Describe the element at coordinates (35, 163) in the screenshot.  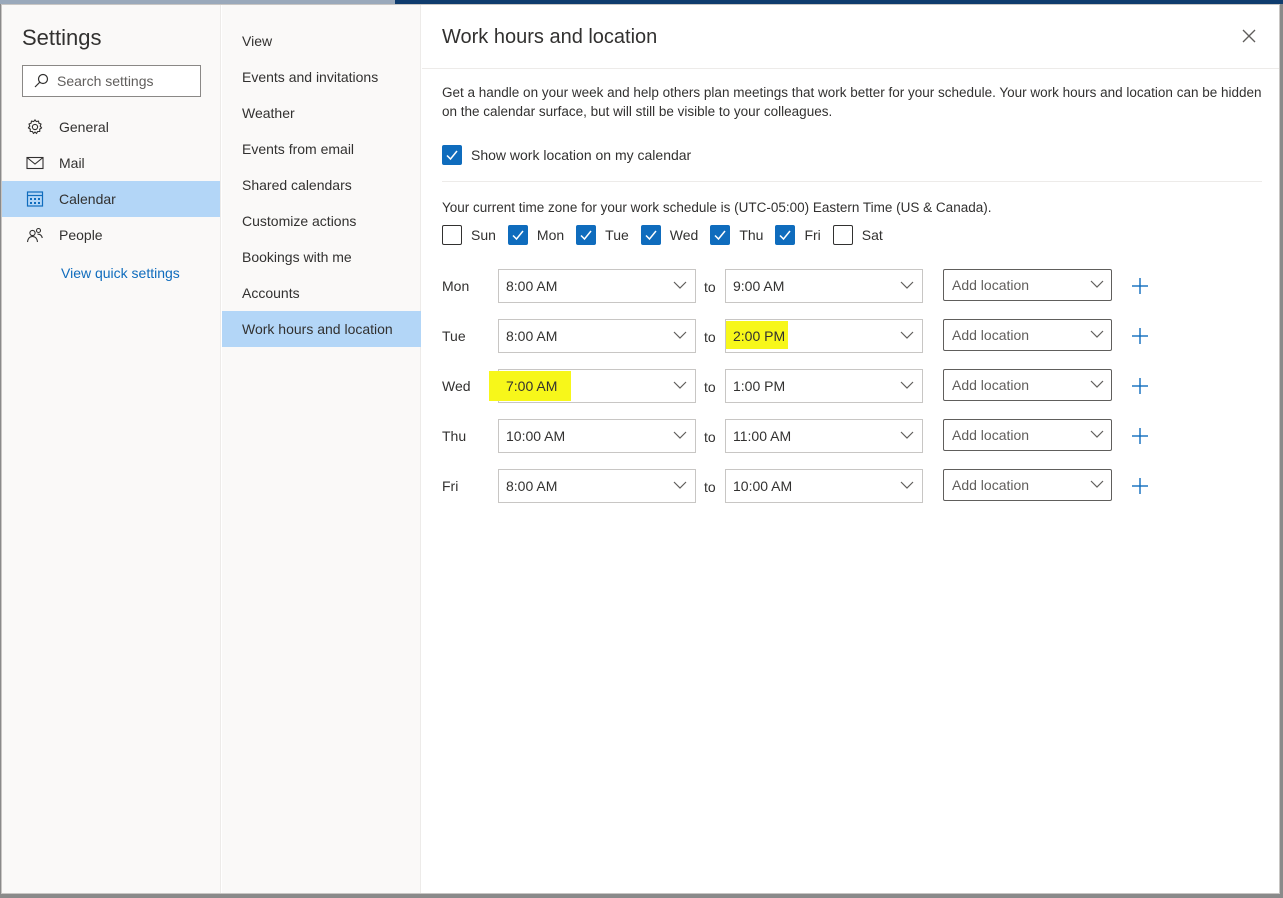
I see `mail-icon` at that location.